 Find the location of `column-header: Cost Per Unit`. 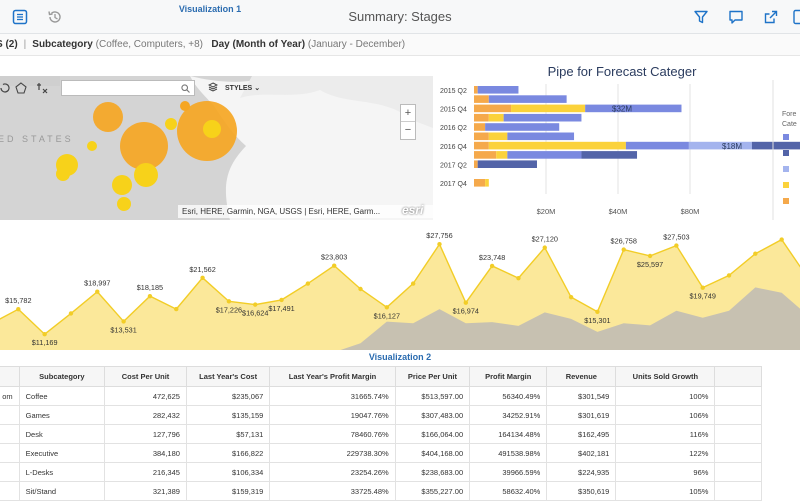

column-header: Cost Per Unit is located at coordinates (145, 376).